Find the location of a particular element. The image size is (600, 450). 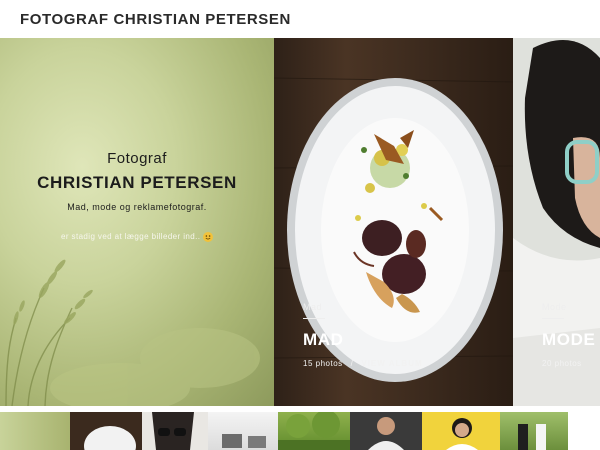

album-photo-count: 20 photos is located at coordinates (562, 363).